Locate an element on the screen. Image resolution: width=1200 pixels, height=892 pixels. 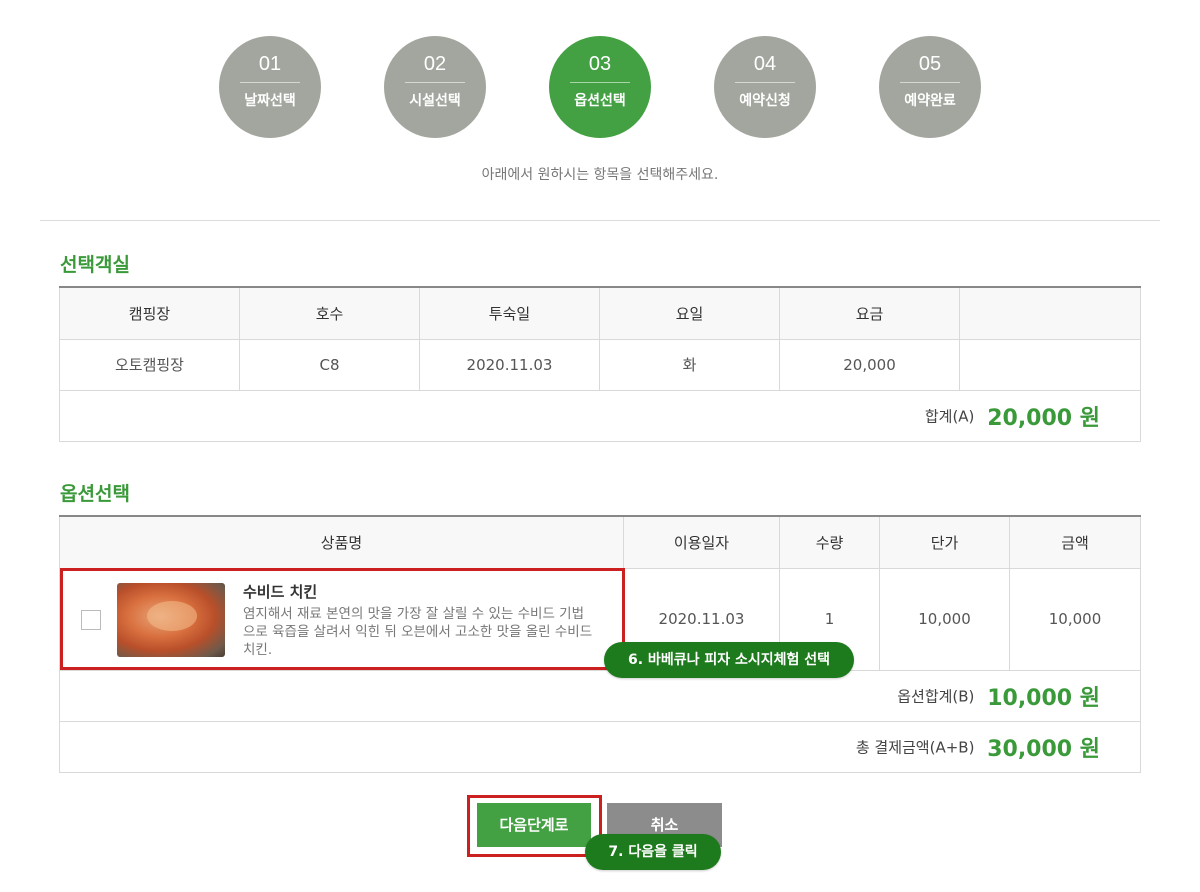
step-progress: 01 날짜선택 02 시설선택 03 옵션선택 04 예약신청 05 예약완료 is located at coordinates (600, 88).